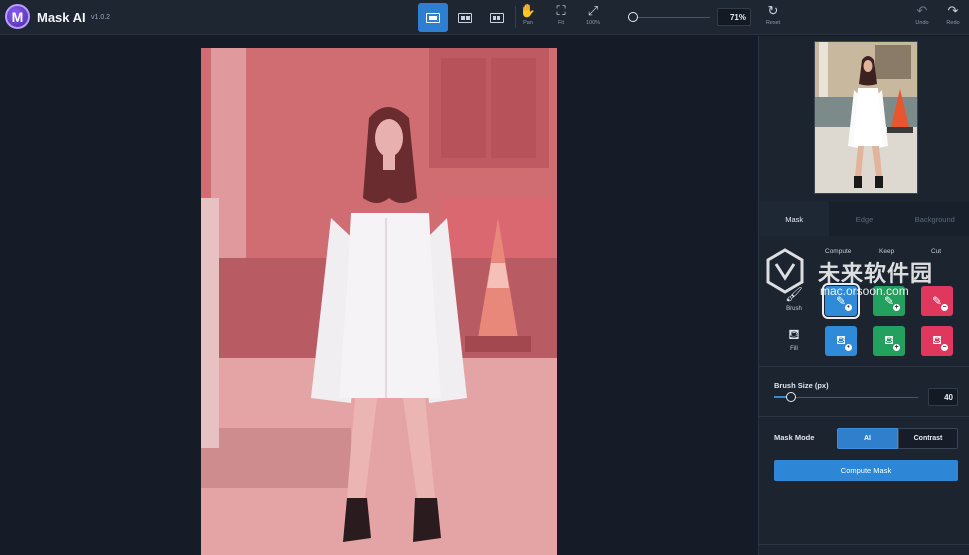 The image size is (969, 555). What do you see at coordinates (841, 341) in the screenshot?
I see `compute-fill-button: ⛾ •` at bounding box center [841, 341].